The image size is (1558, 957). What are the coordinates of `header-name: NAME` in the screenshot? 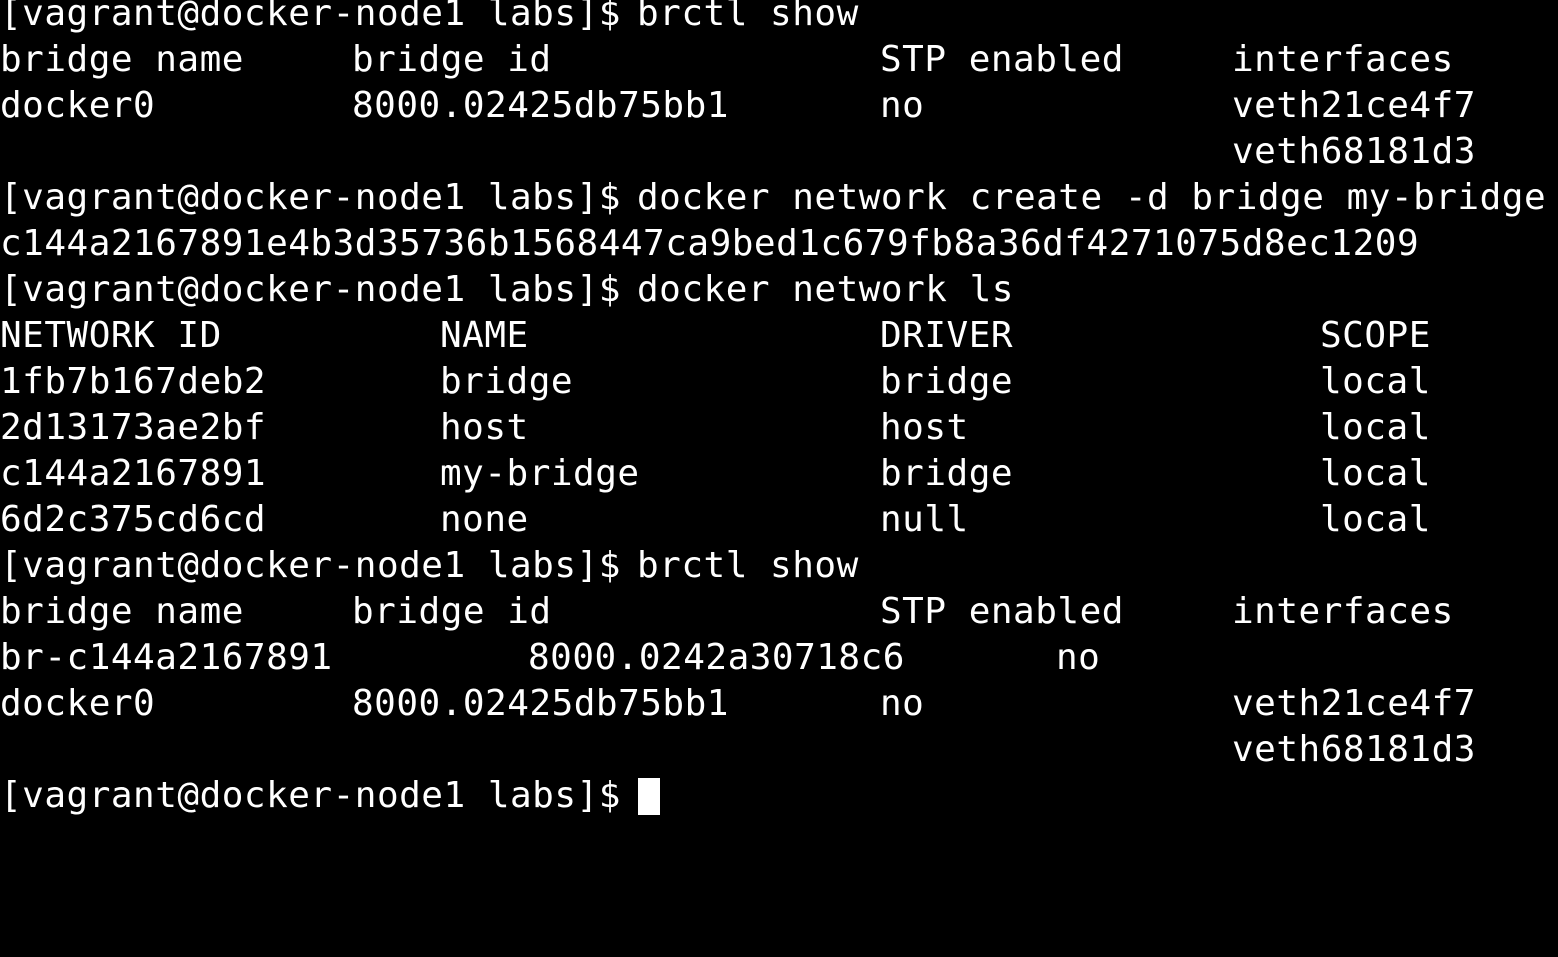 It's located at (484, 335).